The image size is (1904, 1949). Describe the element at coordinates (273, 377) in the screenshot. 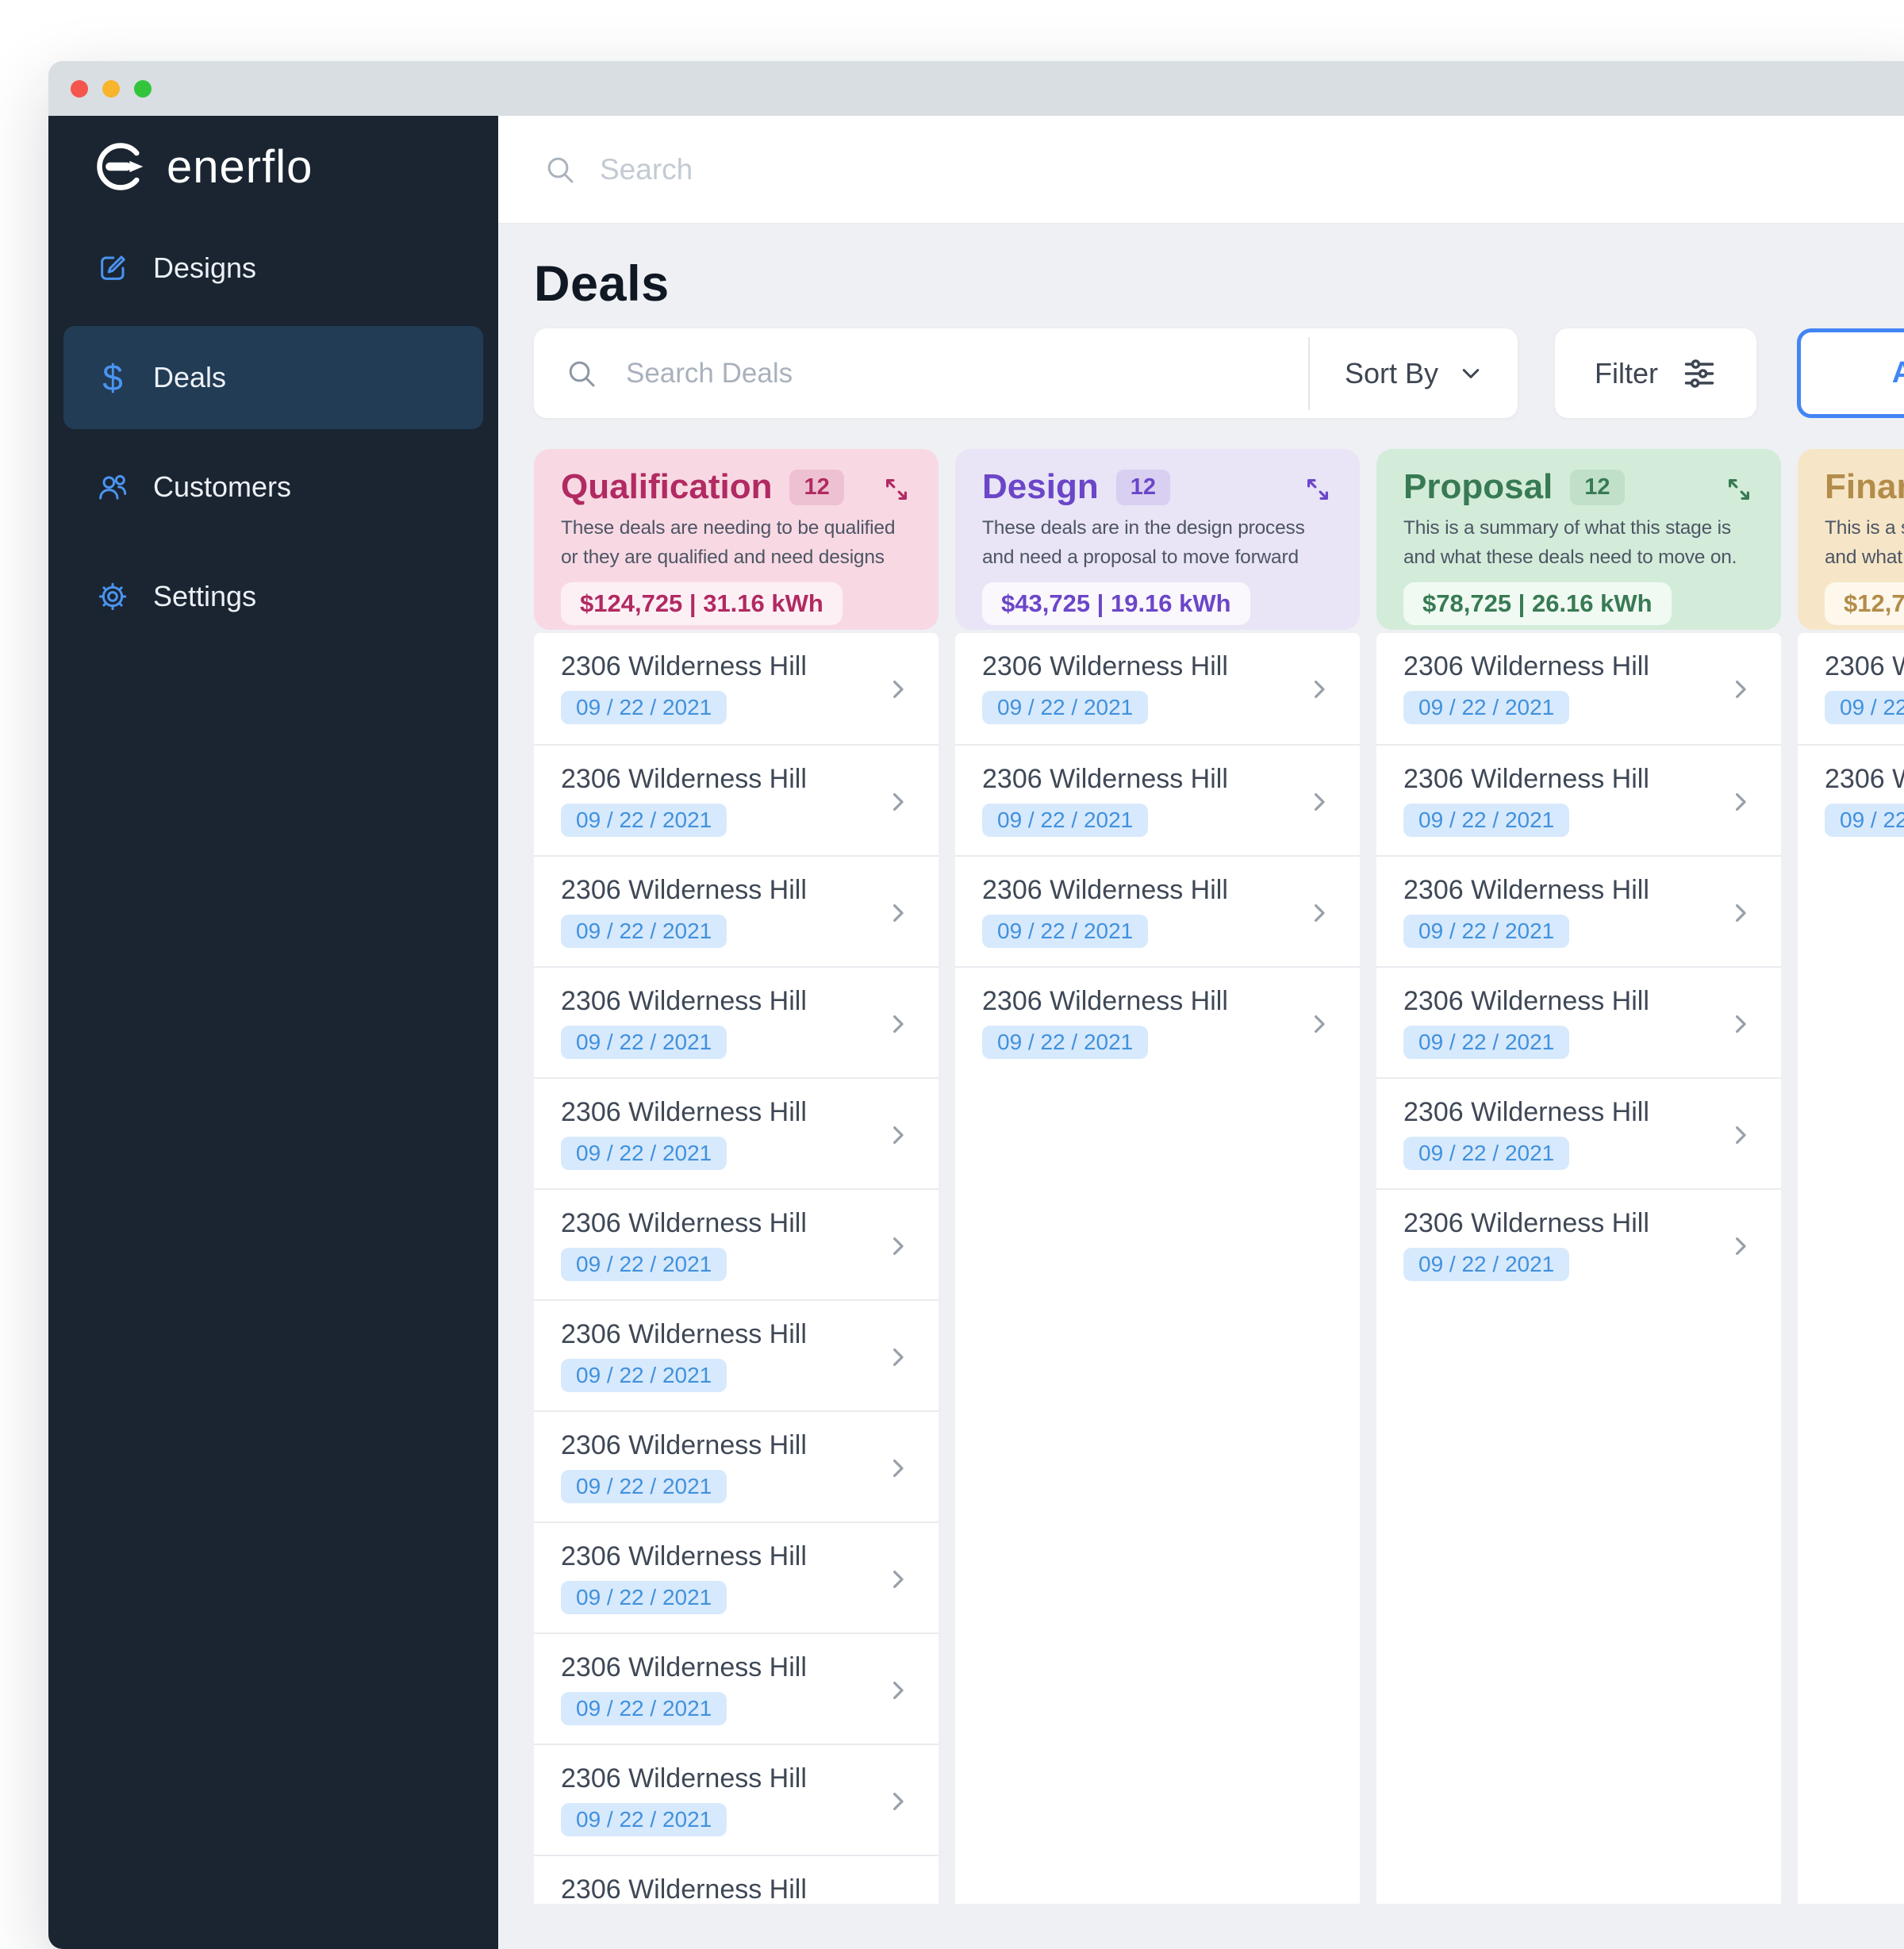

I see `sidebar-item-deals: $ Deals` at that location.